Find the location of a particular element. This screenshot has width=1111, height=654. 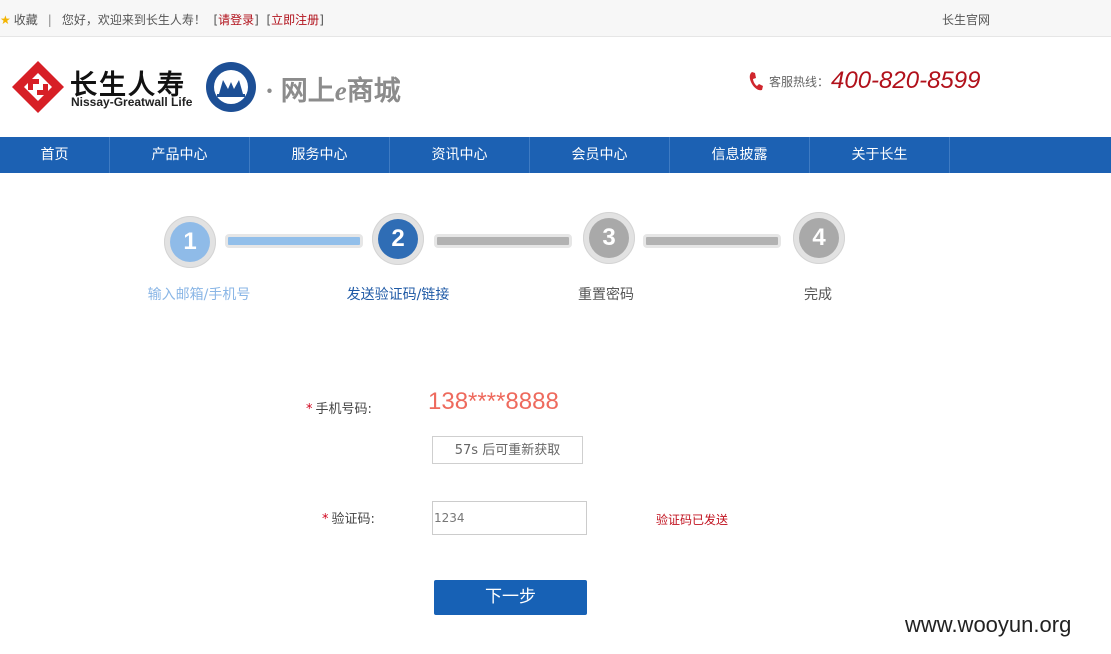

step-2-number: 2 is located at coordinates (398, 239).